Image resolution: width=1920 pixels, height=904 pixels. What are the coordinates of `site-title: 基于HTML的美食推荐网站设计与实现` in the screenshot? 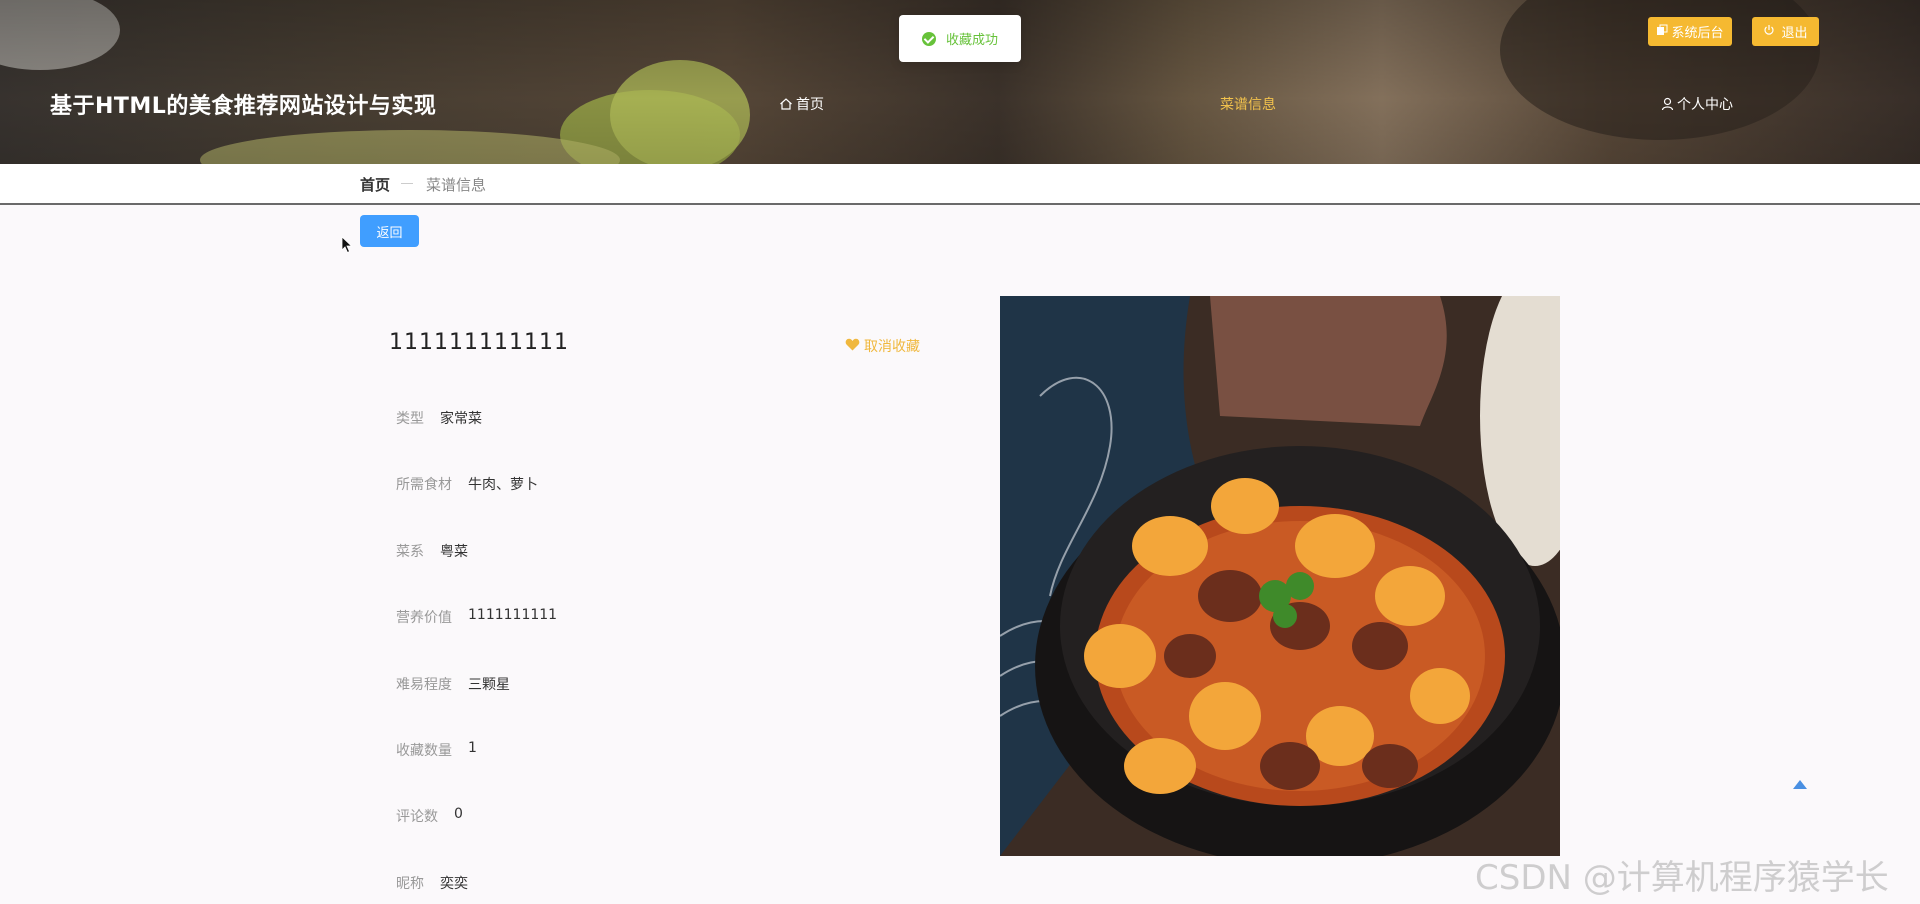 It's located at (243, 106).